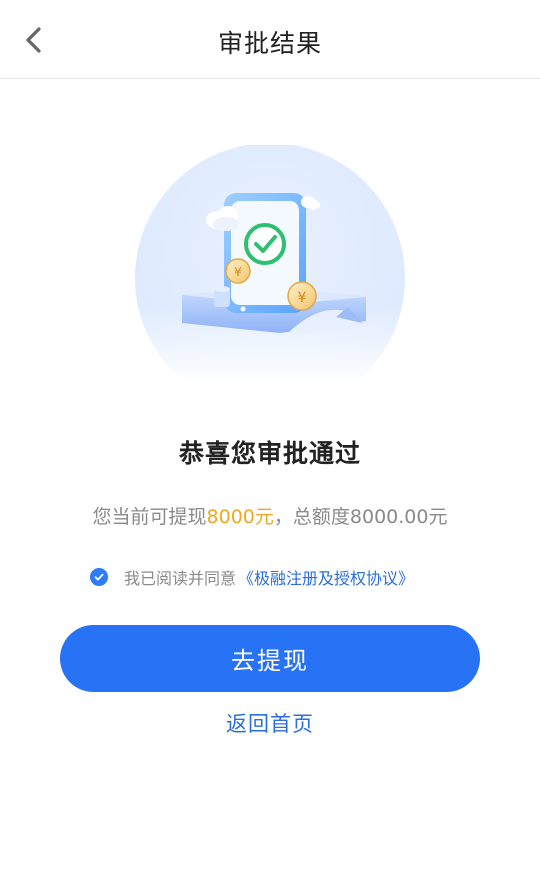 This screenshot has height=873, width=540. I want to click on checkmark-icon, so click(99, 577).